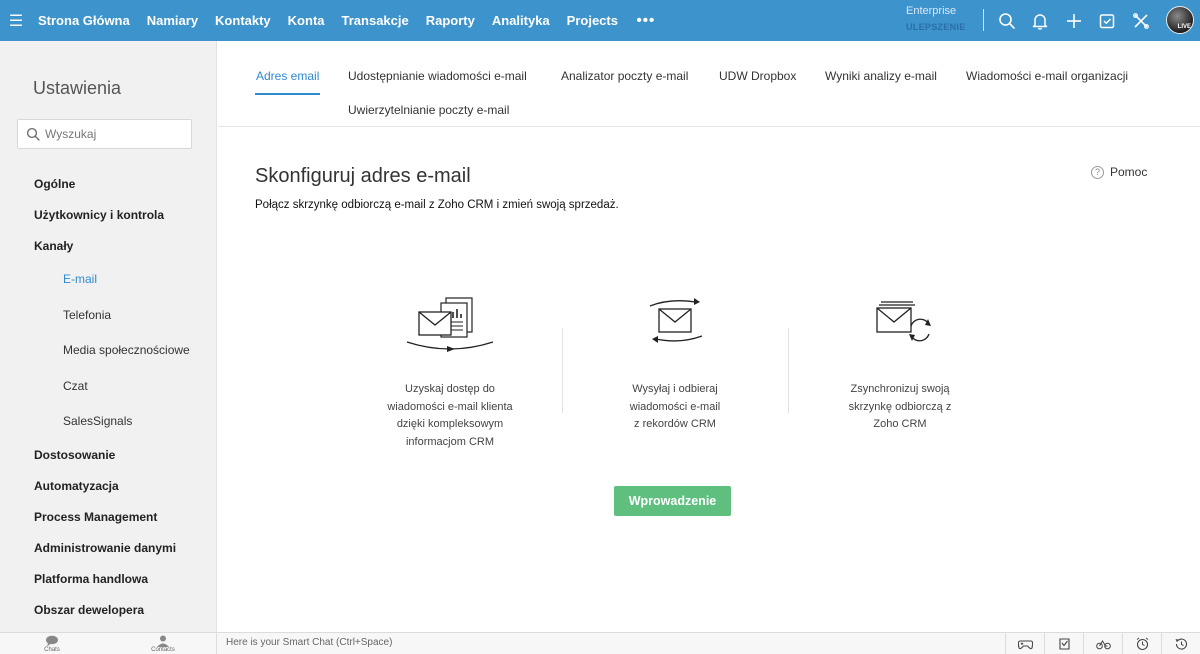 The width and height of the screenshot is (1200, 654). Describe the element at coordinates (1108, 20) in the screenshot. I see `calendar-icon` at that location.